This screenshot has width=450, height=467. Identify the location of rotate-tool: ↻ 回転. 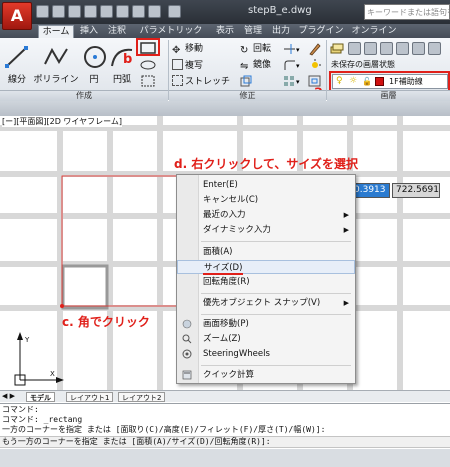
(255, 49).